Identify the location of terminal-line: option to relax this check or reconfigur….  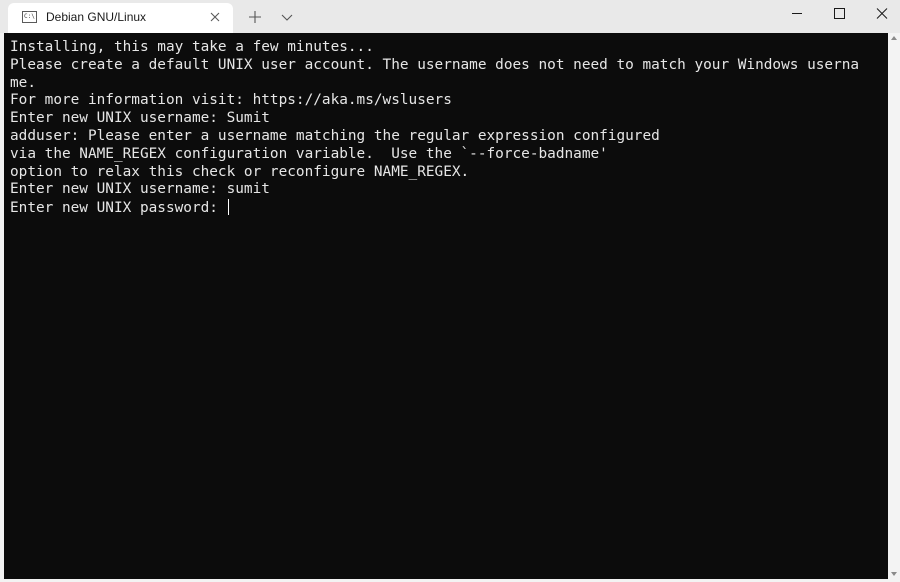
(240, 171).